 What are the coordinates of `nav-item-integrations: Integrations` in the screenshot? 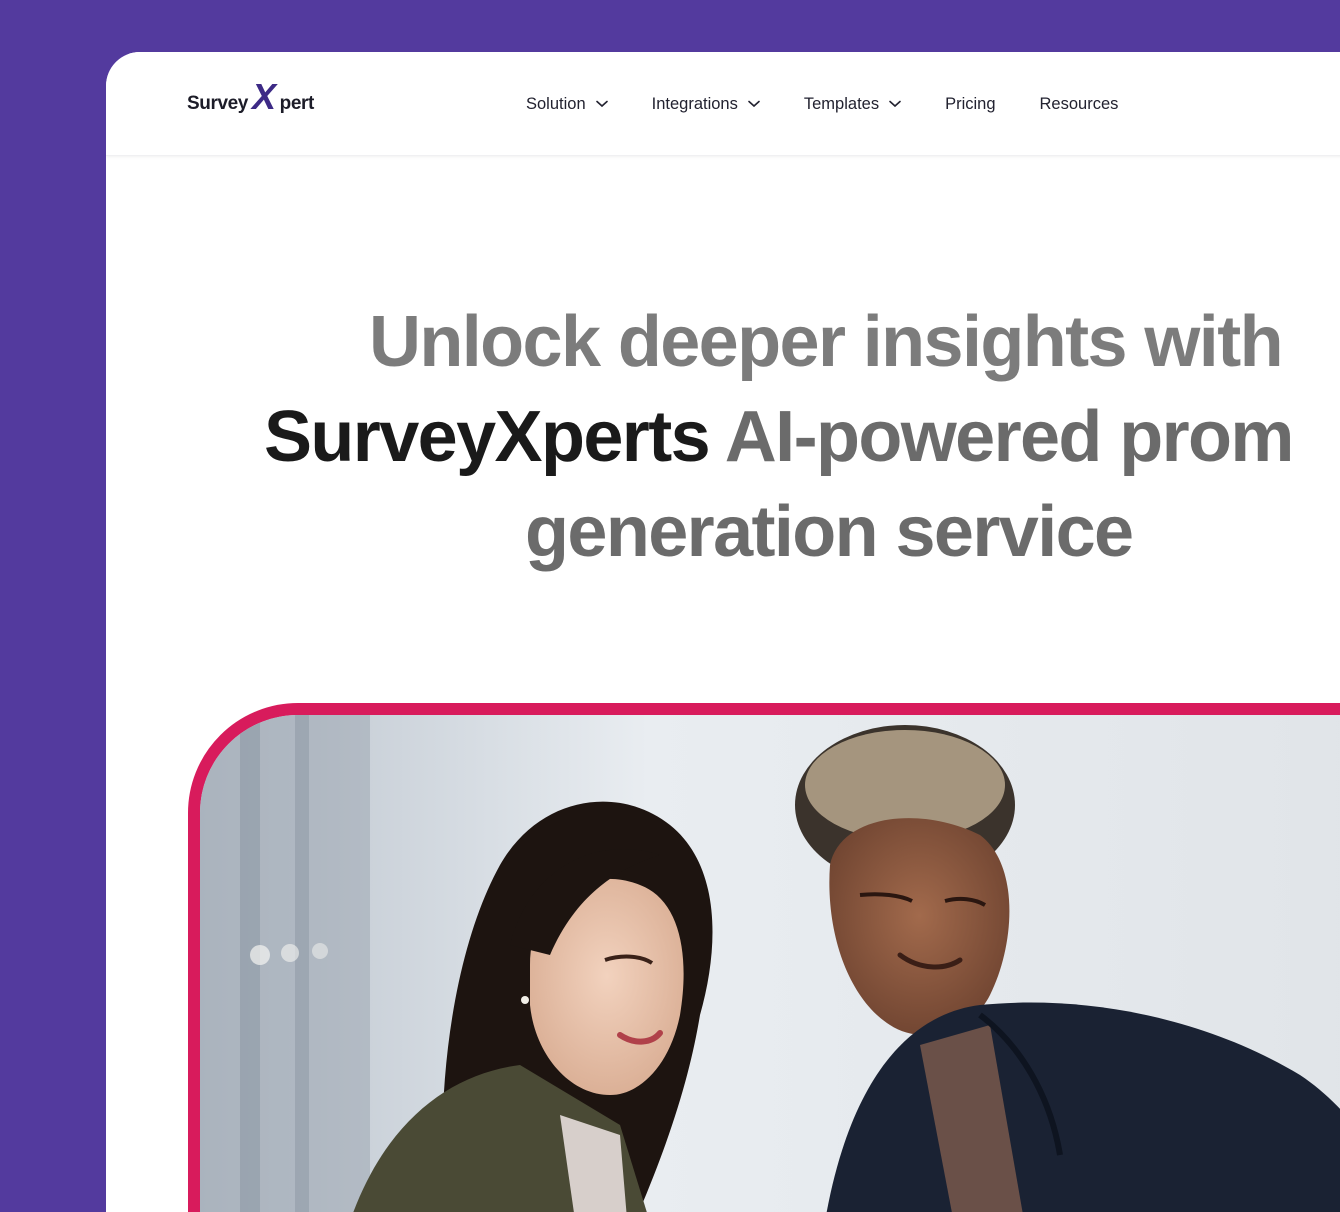 It's located at (706, 104).